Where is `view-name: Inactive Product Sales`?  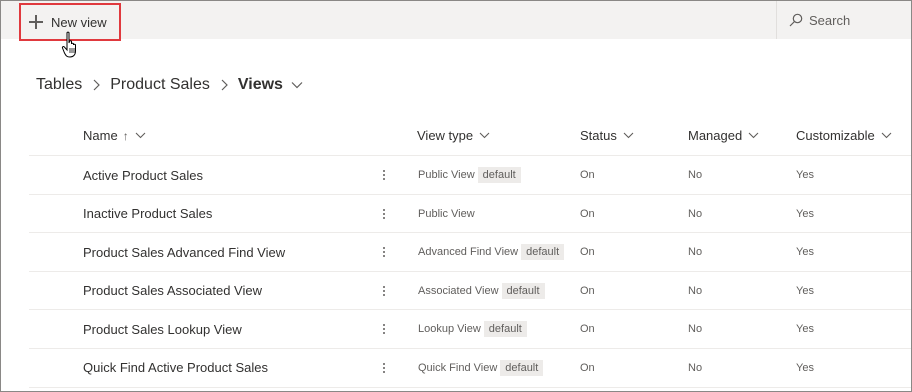
view-name: Inactive Product Sales is located at coordinates (147, 214).